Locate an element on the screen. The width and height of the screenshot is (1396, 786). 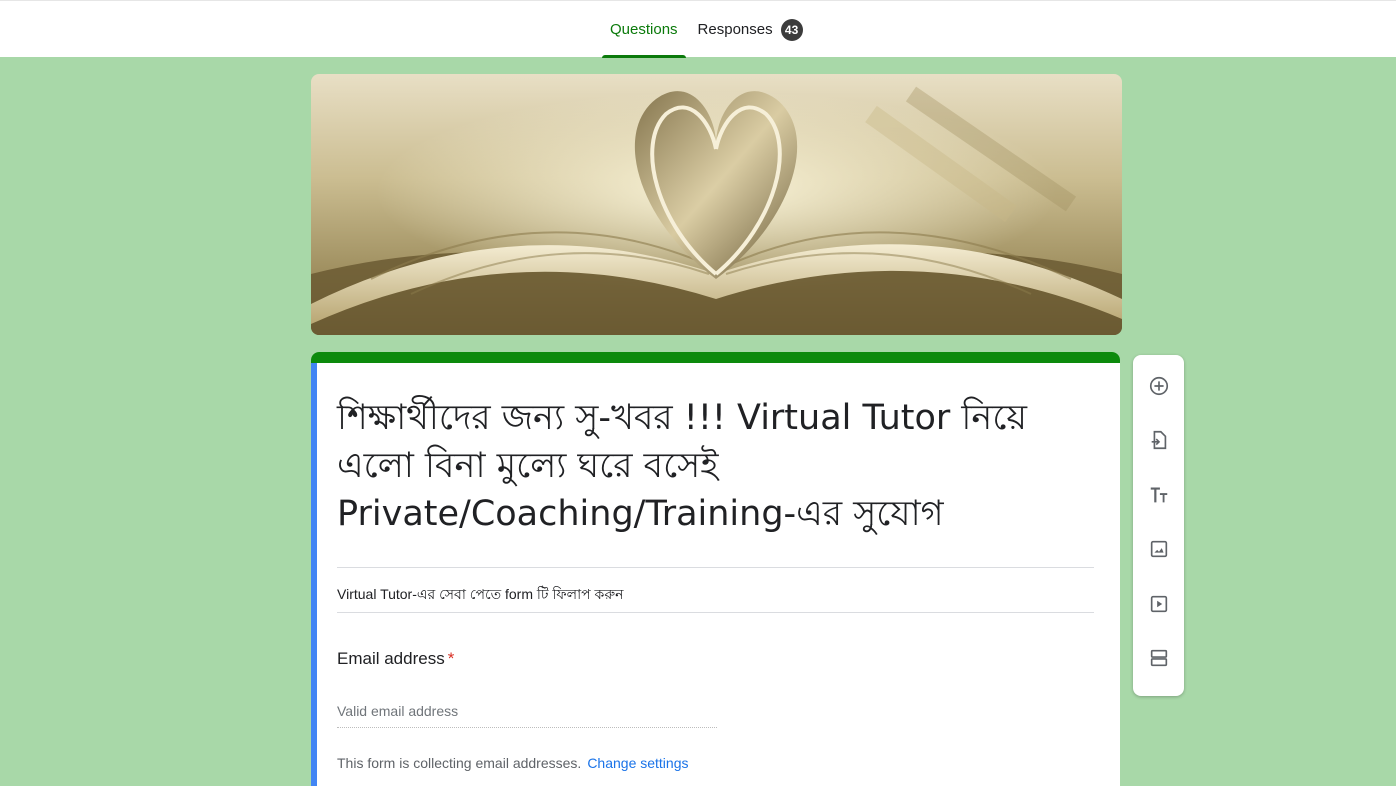
email-label-text: Email address is located at coordinates (391, 658).